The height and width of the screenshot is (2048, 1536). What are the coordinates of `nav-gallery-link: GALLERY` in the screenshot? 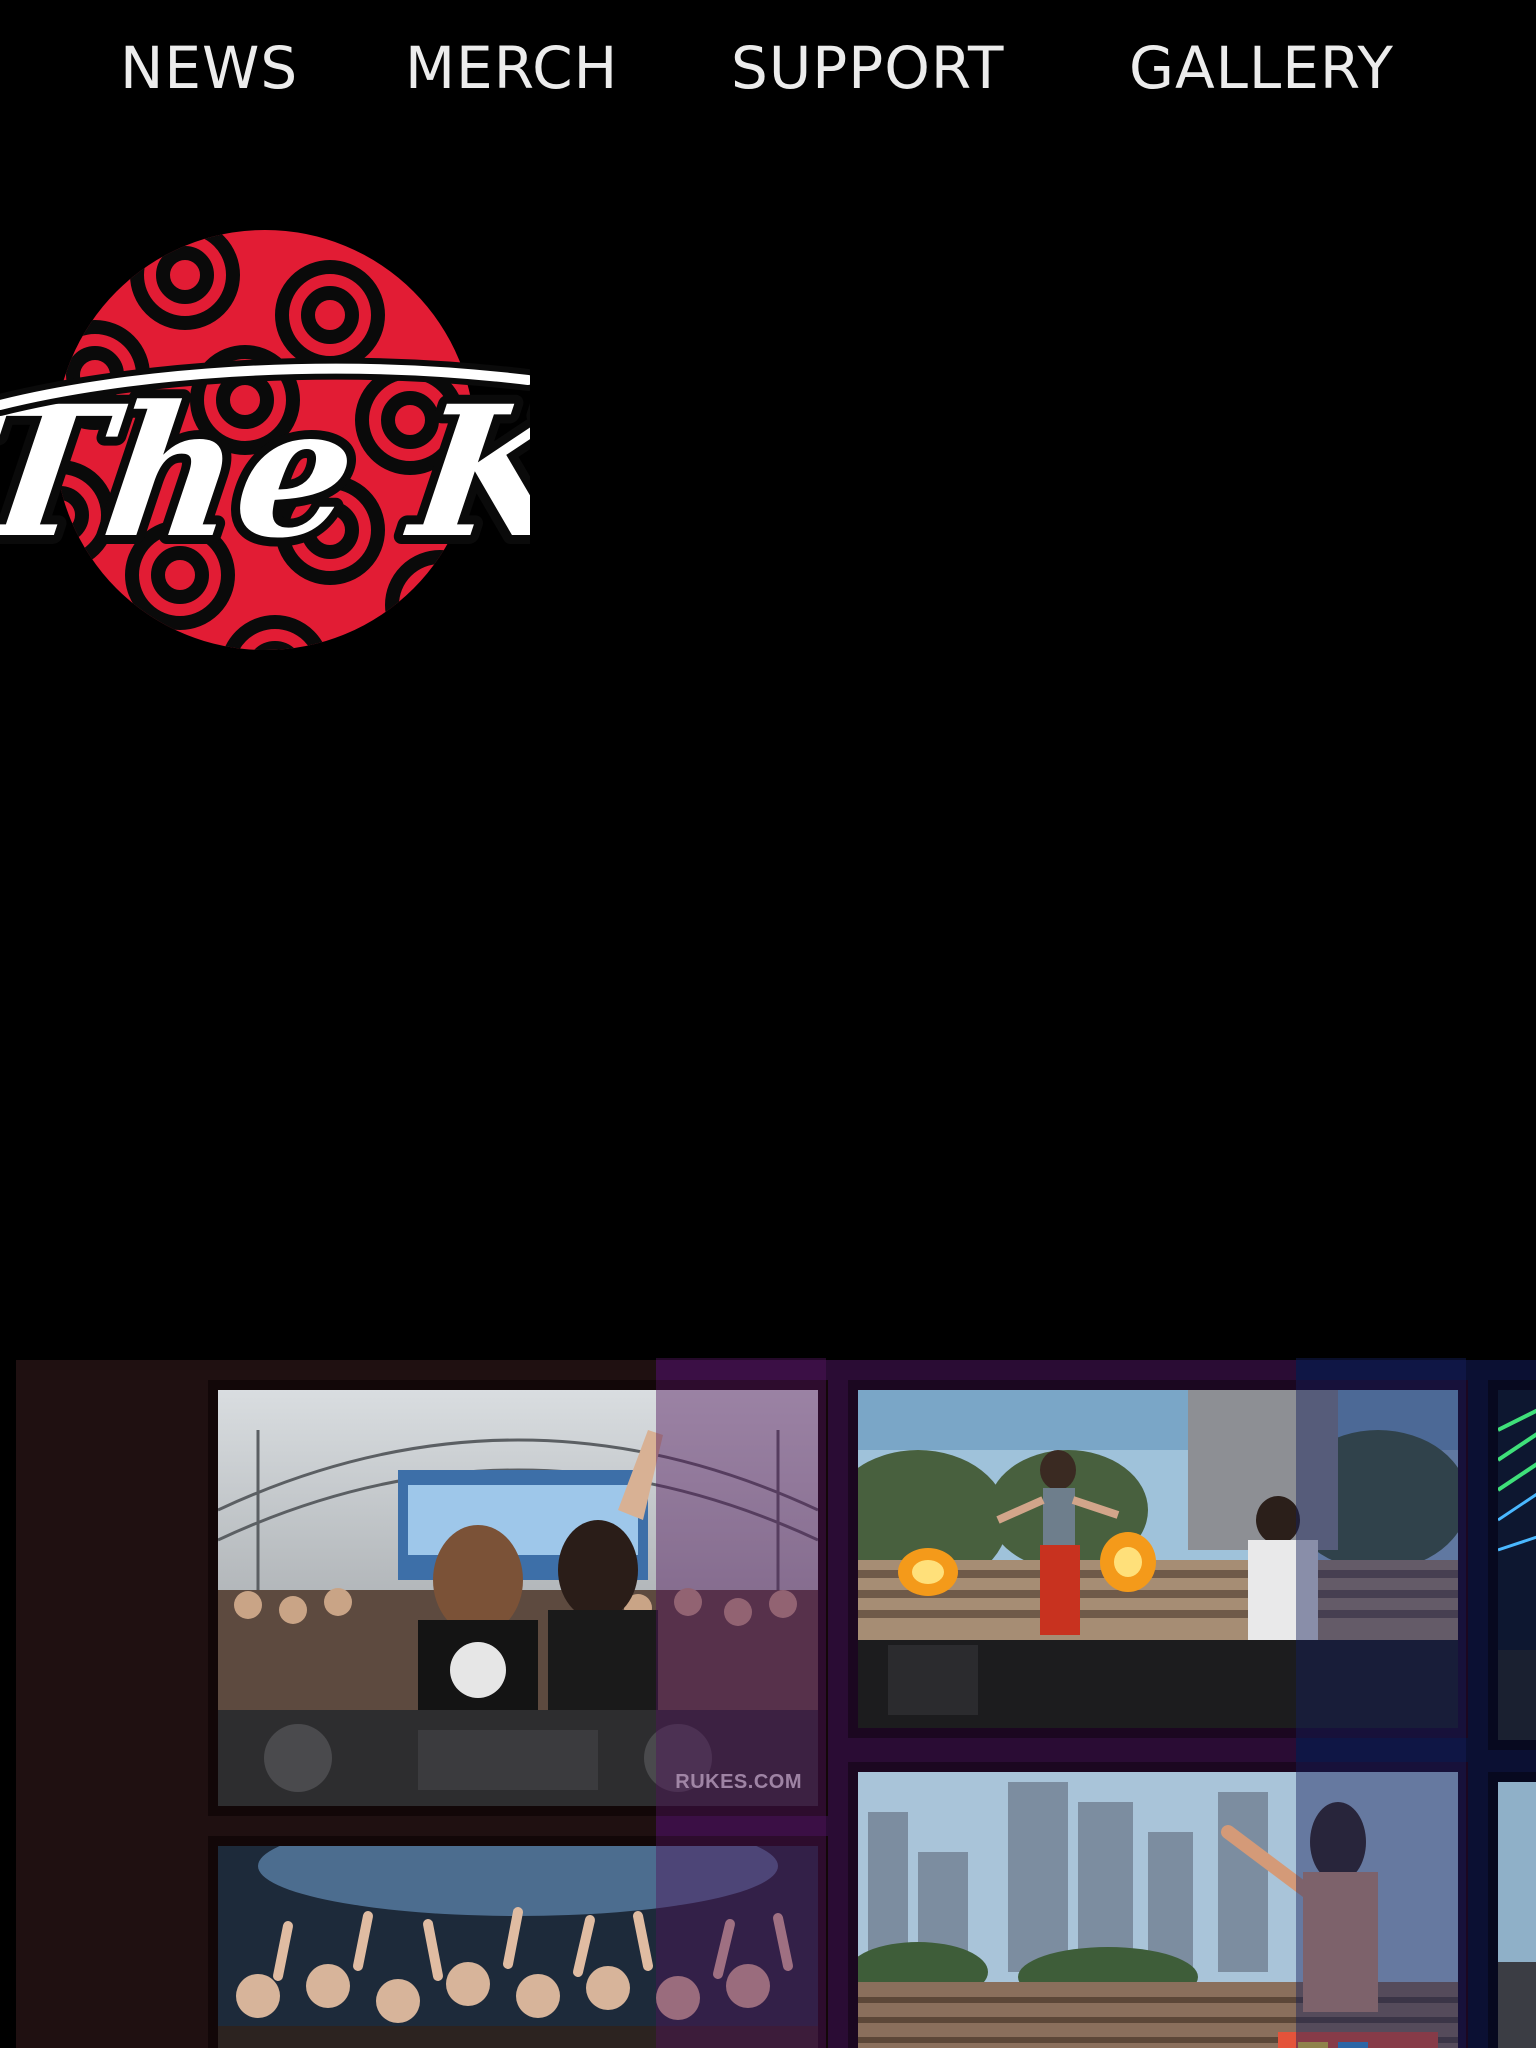 It's located at (1261, 68).